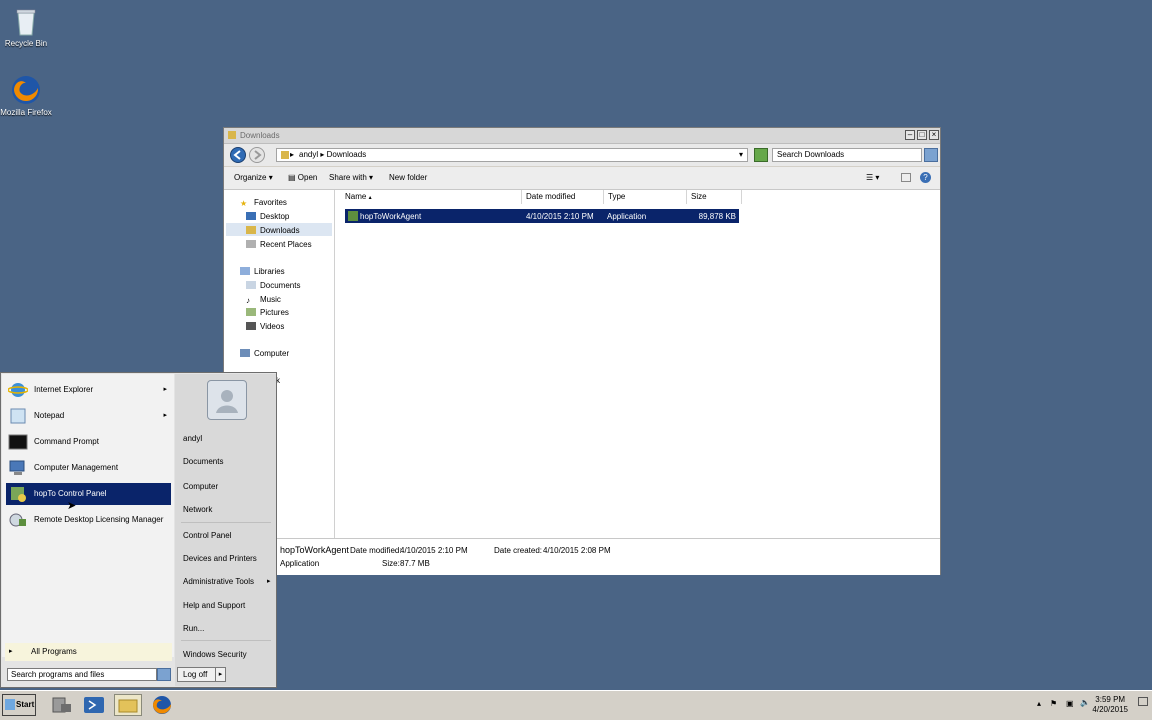 The height and width of the screenshot is (720, 1152). What do you see at coordinates (273, 230) in the screenshot?
I see `nav-item-downloads: Downloads` at bounding box center [273, 230].